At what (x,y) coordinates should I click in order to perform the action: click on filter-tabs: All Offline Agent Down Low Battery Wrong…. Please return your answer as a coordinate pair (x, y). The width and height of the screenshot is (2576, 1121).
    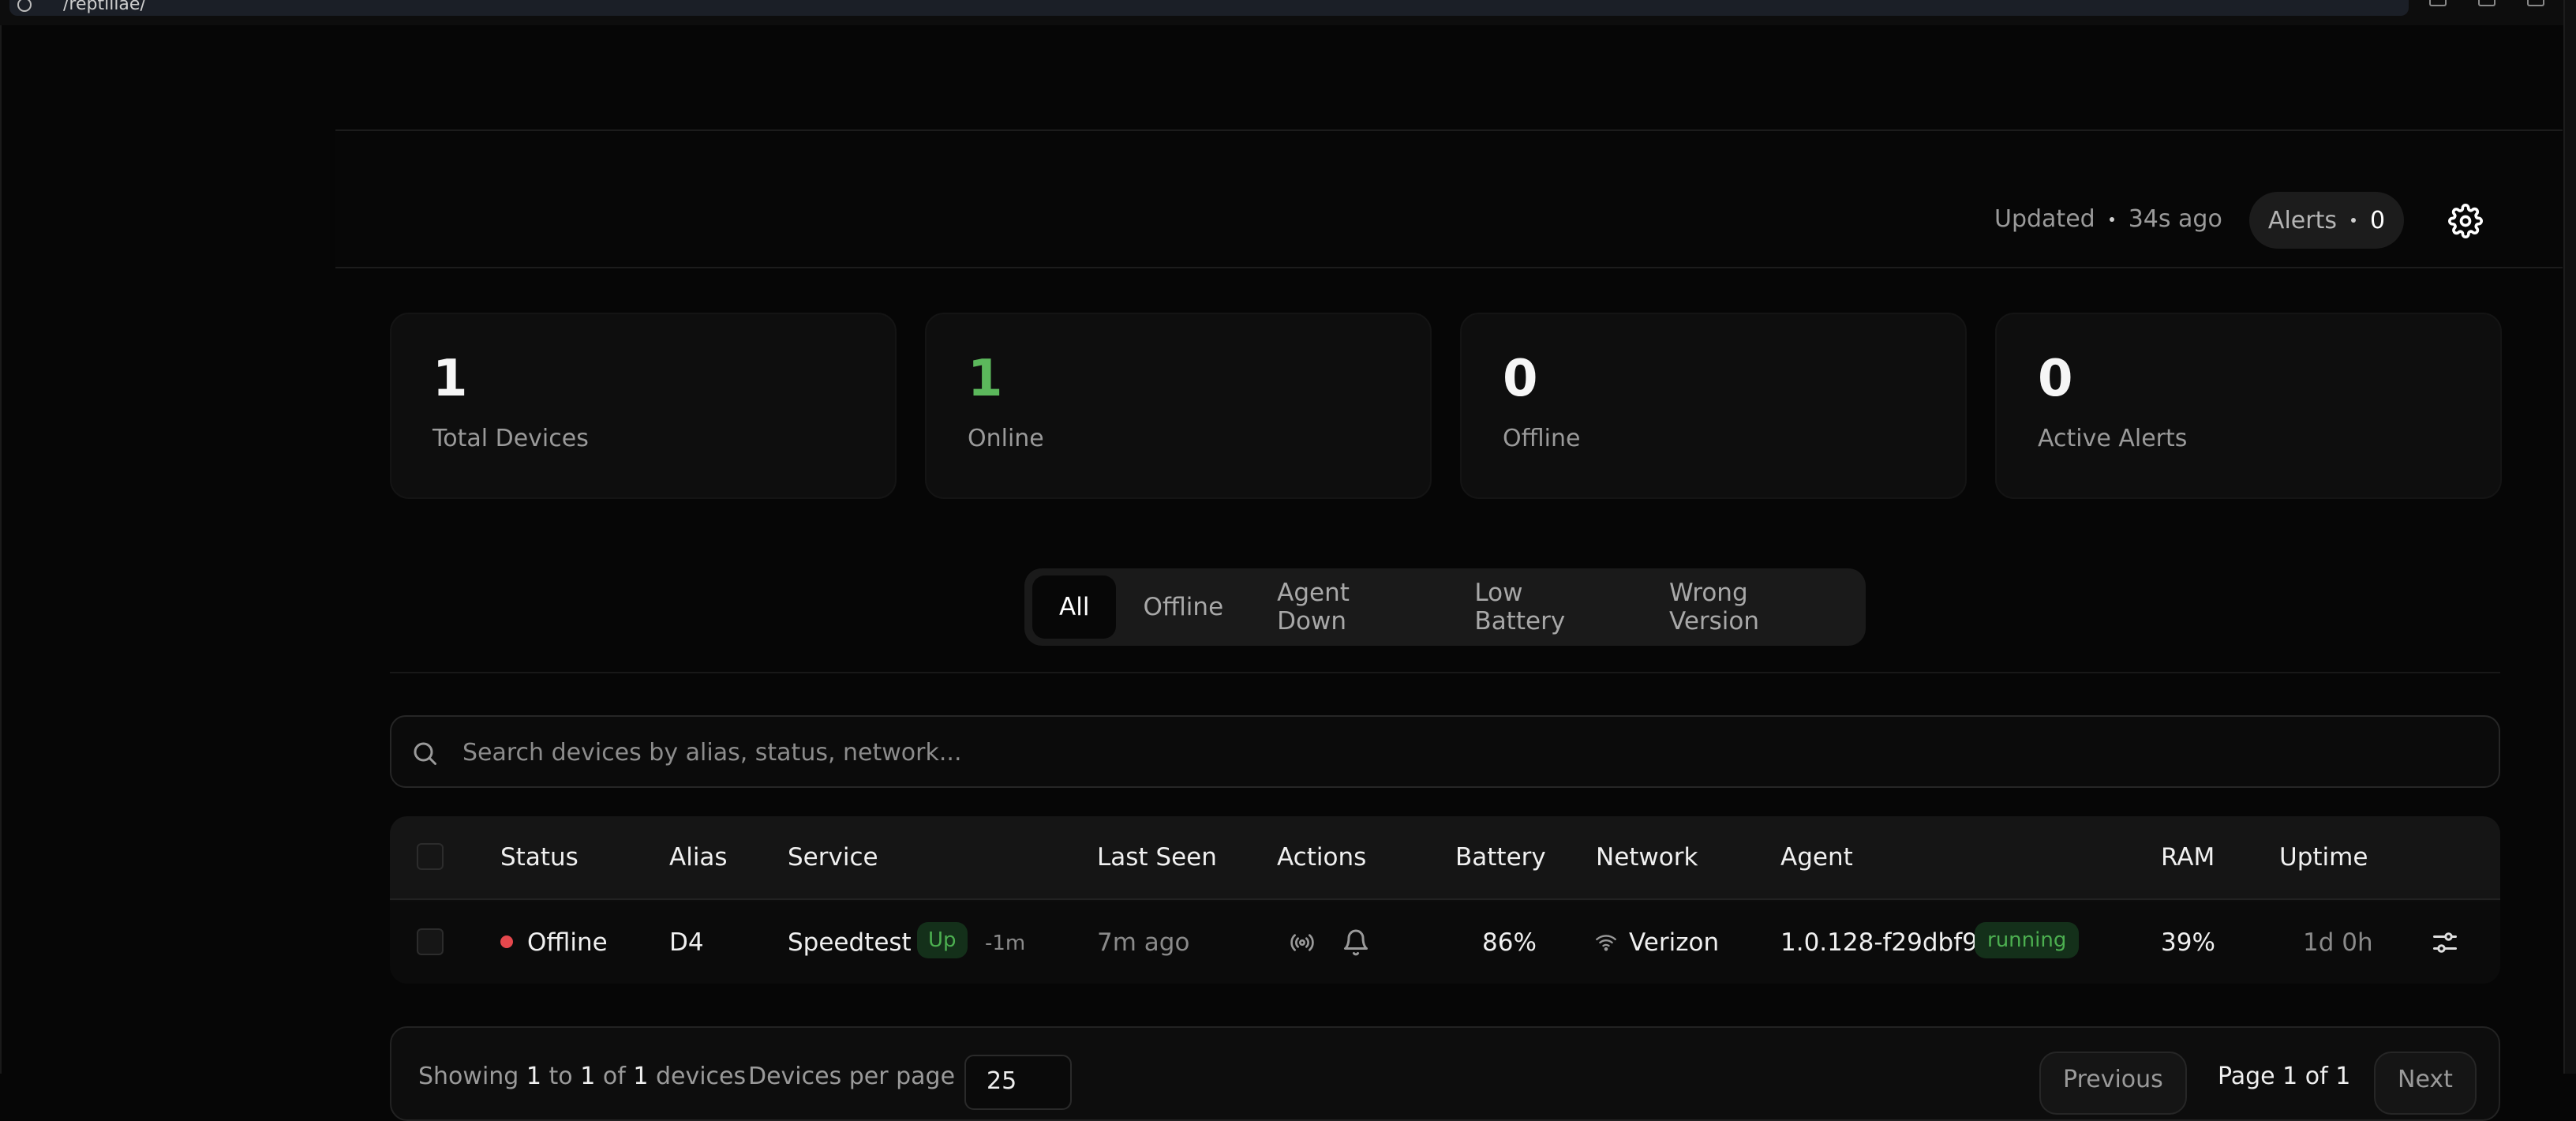
    Looking at the image, I should click on (1445, 607).